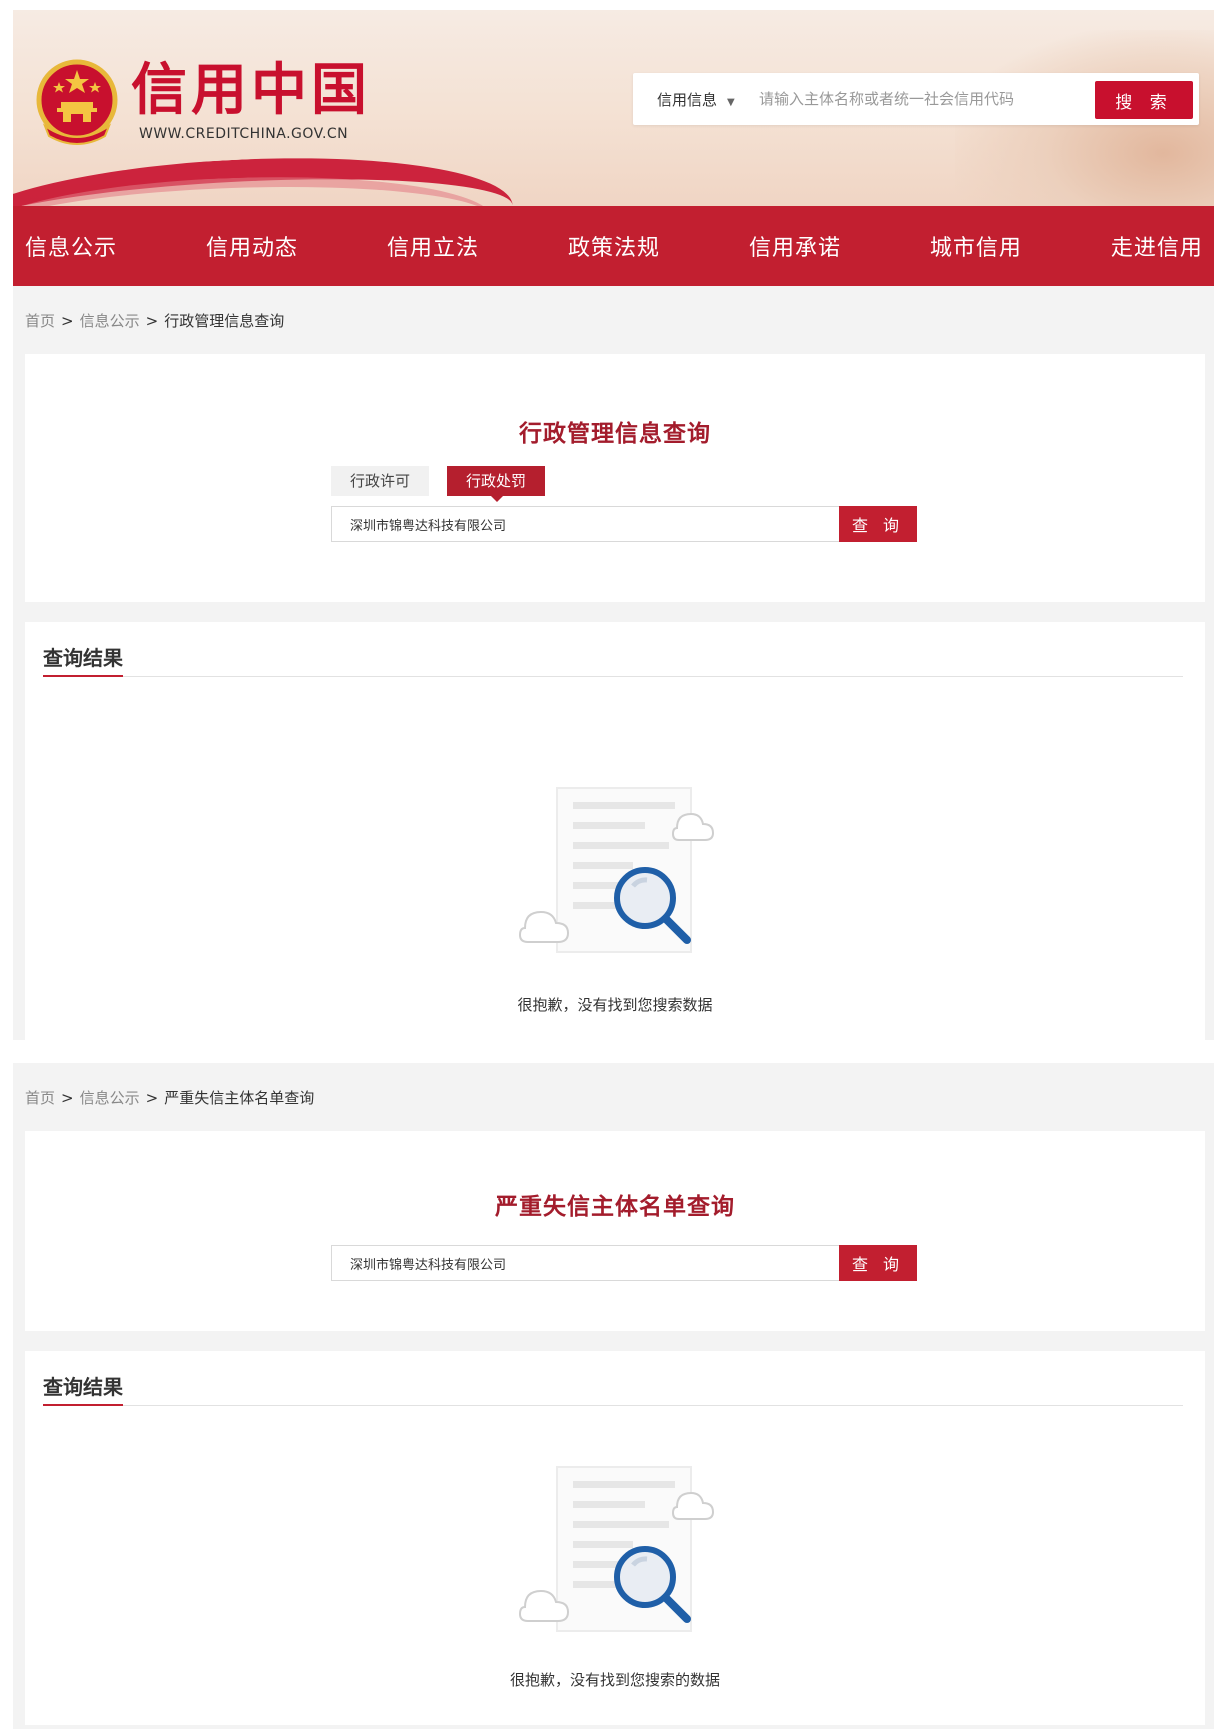 The image size is (1214, 1729). What do you see at coordinates (433, 246) in the screenshot?
I see `nav-item-credit-legislation: 信用立法` at bounding box center [433, 246].